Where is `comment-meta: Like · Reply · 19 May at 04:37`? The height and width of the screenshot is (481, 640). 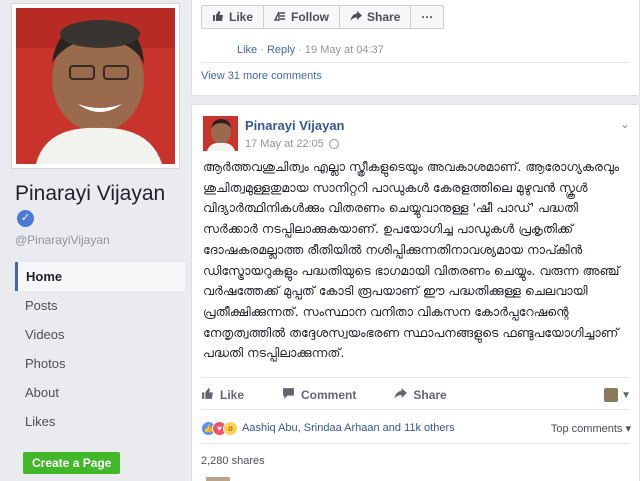 comment-meta: Like · Reply · 19 May at 04:37 is located at coordinates (310, 50).